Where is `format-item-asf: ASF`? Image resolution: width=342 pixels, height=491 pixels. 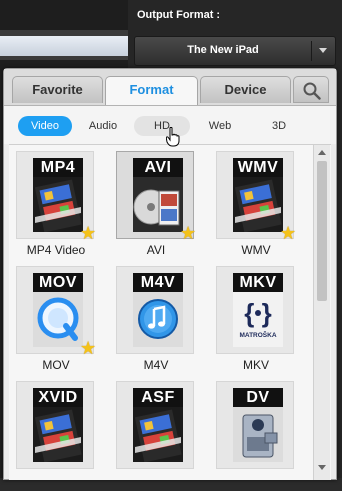 format-item-asf: ASF is located at coordinates (156, 435).